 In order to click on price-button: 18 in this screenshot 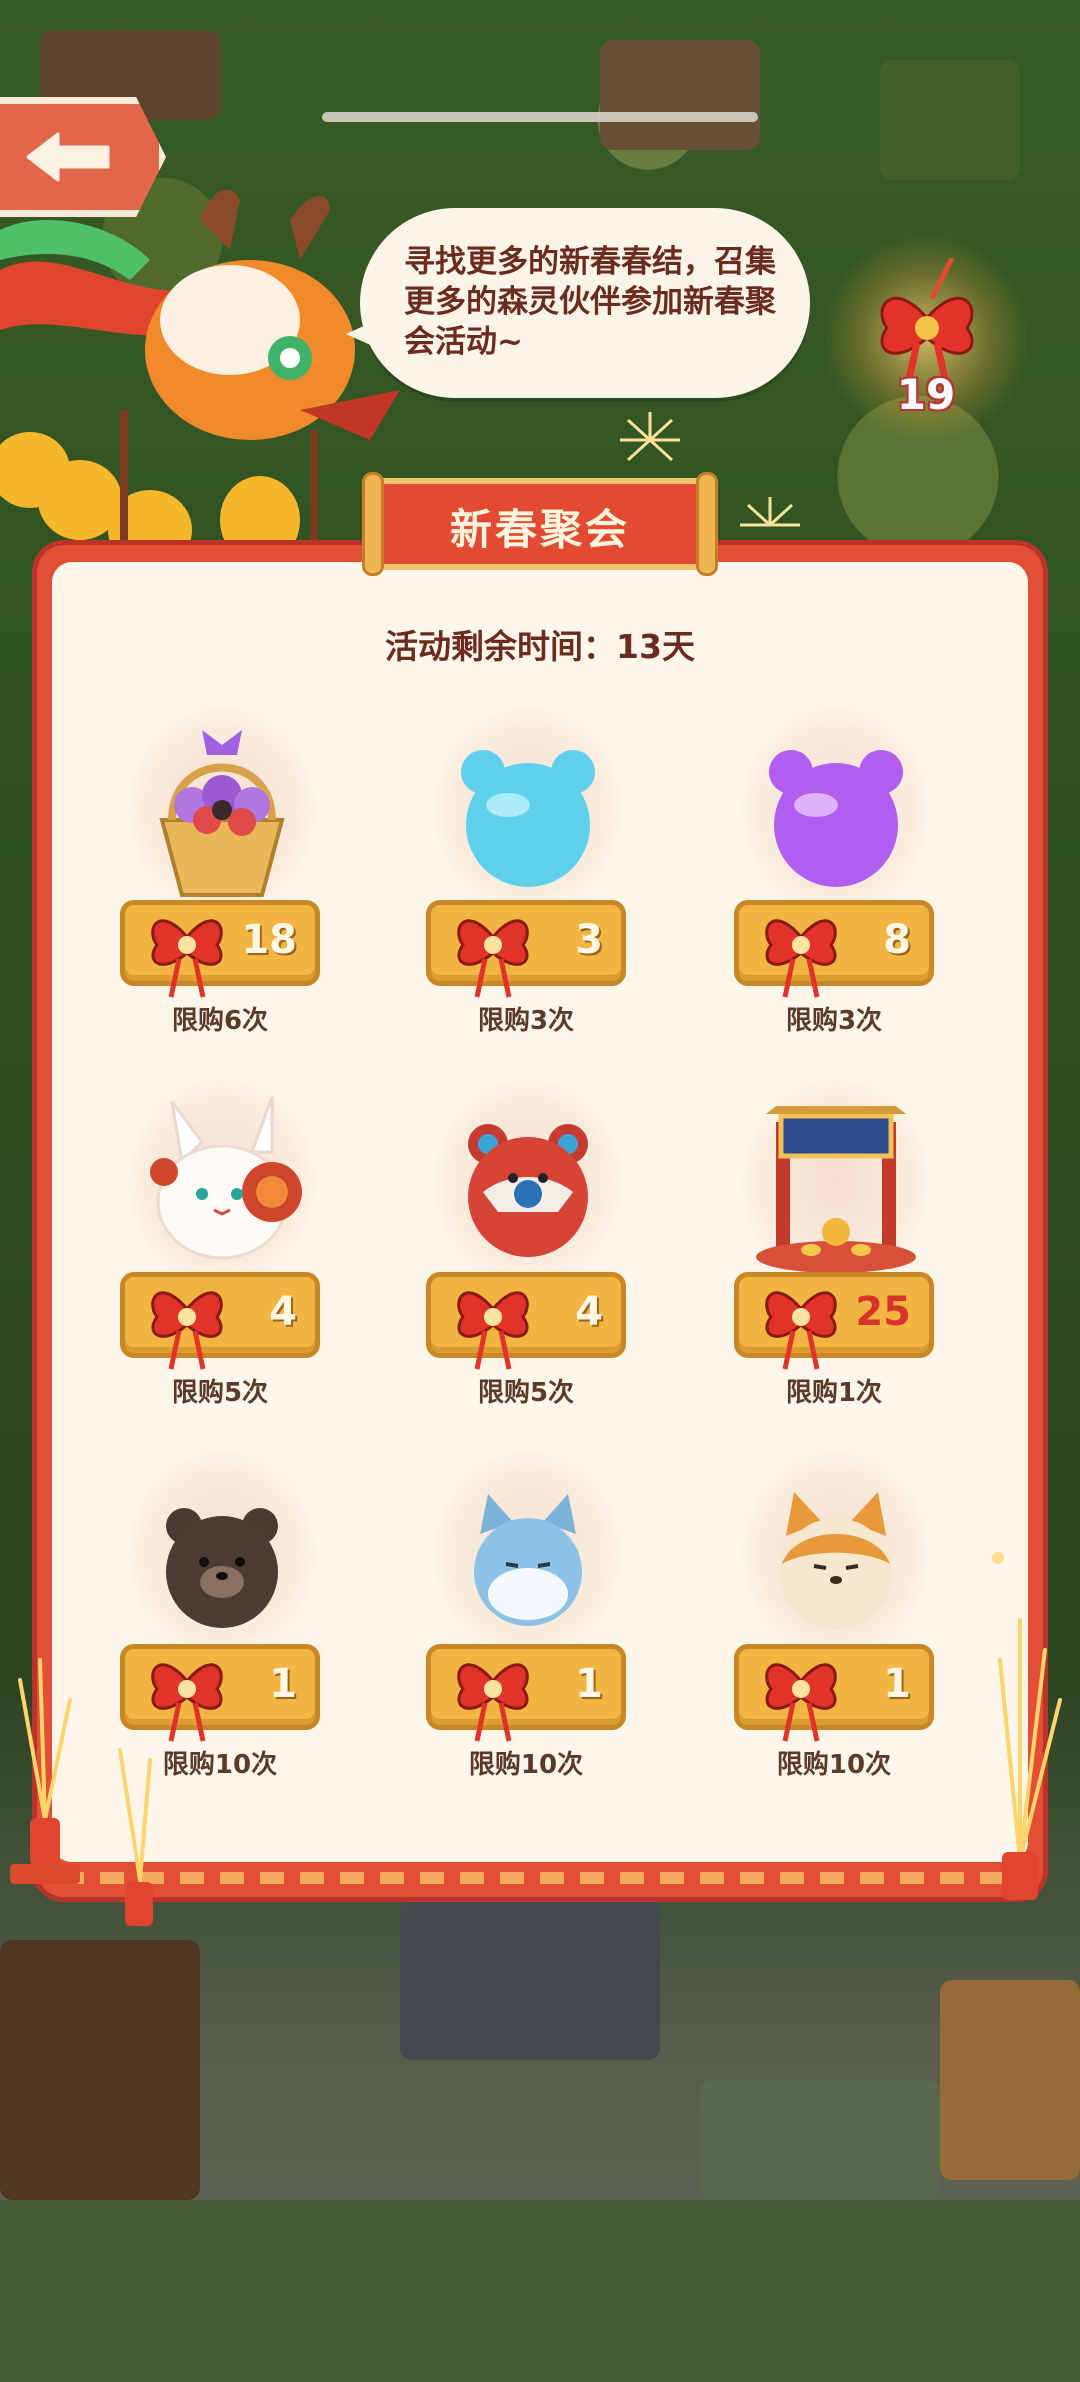, I will do `click(220, 949)`.